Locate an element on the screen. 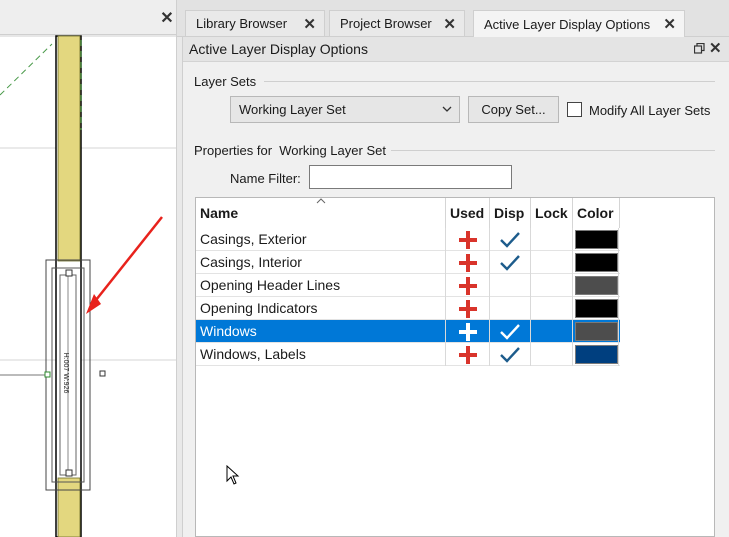  table-row: Opening Header Lines is located at coordinates (408, 285).